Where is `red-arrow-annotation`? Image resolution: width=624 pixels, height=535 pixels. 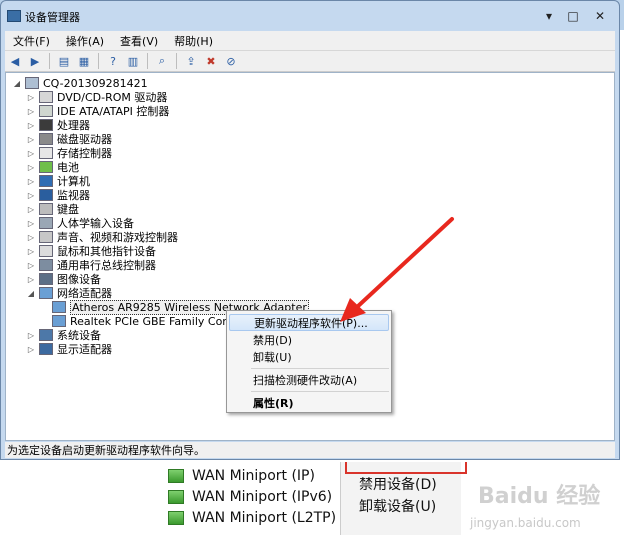 red-arrow-annotation is located at coordinates (397, 269).